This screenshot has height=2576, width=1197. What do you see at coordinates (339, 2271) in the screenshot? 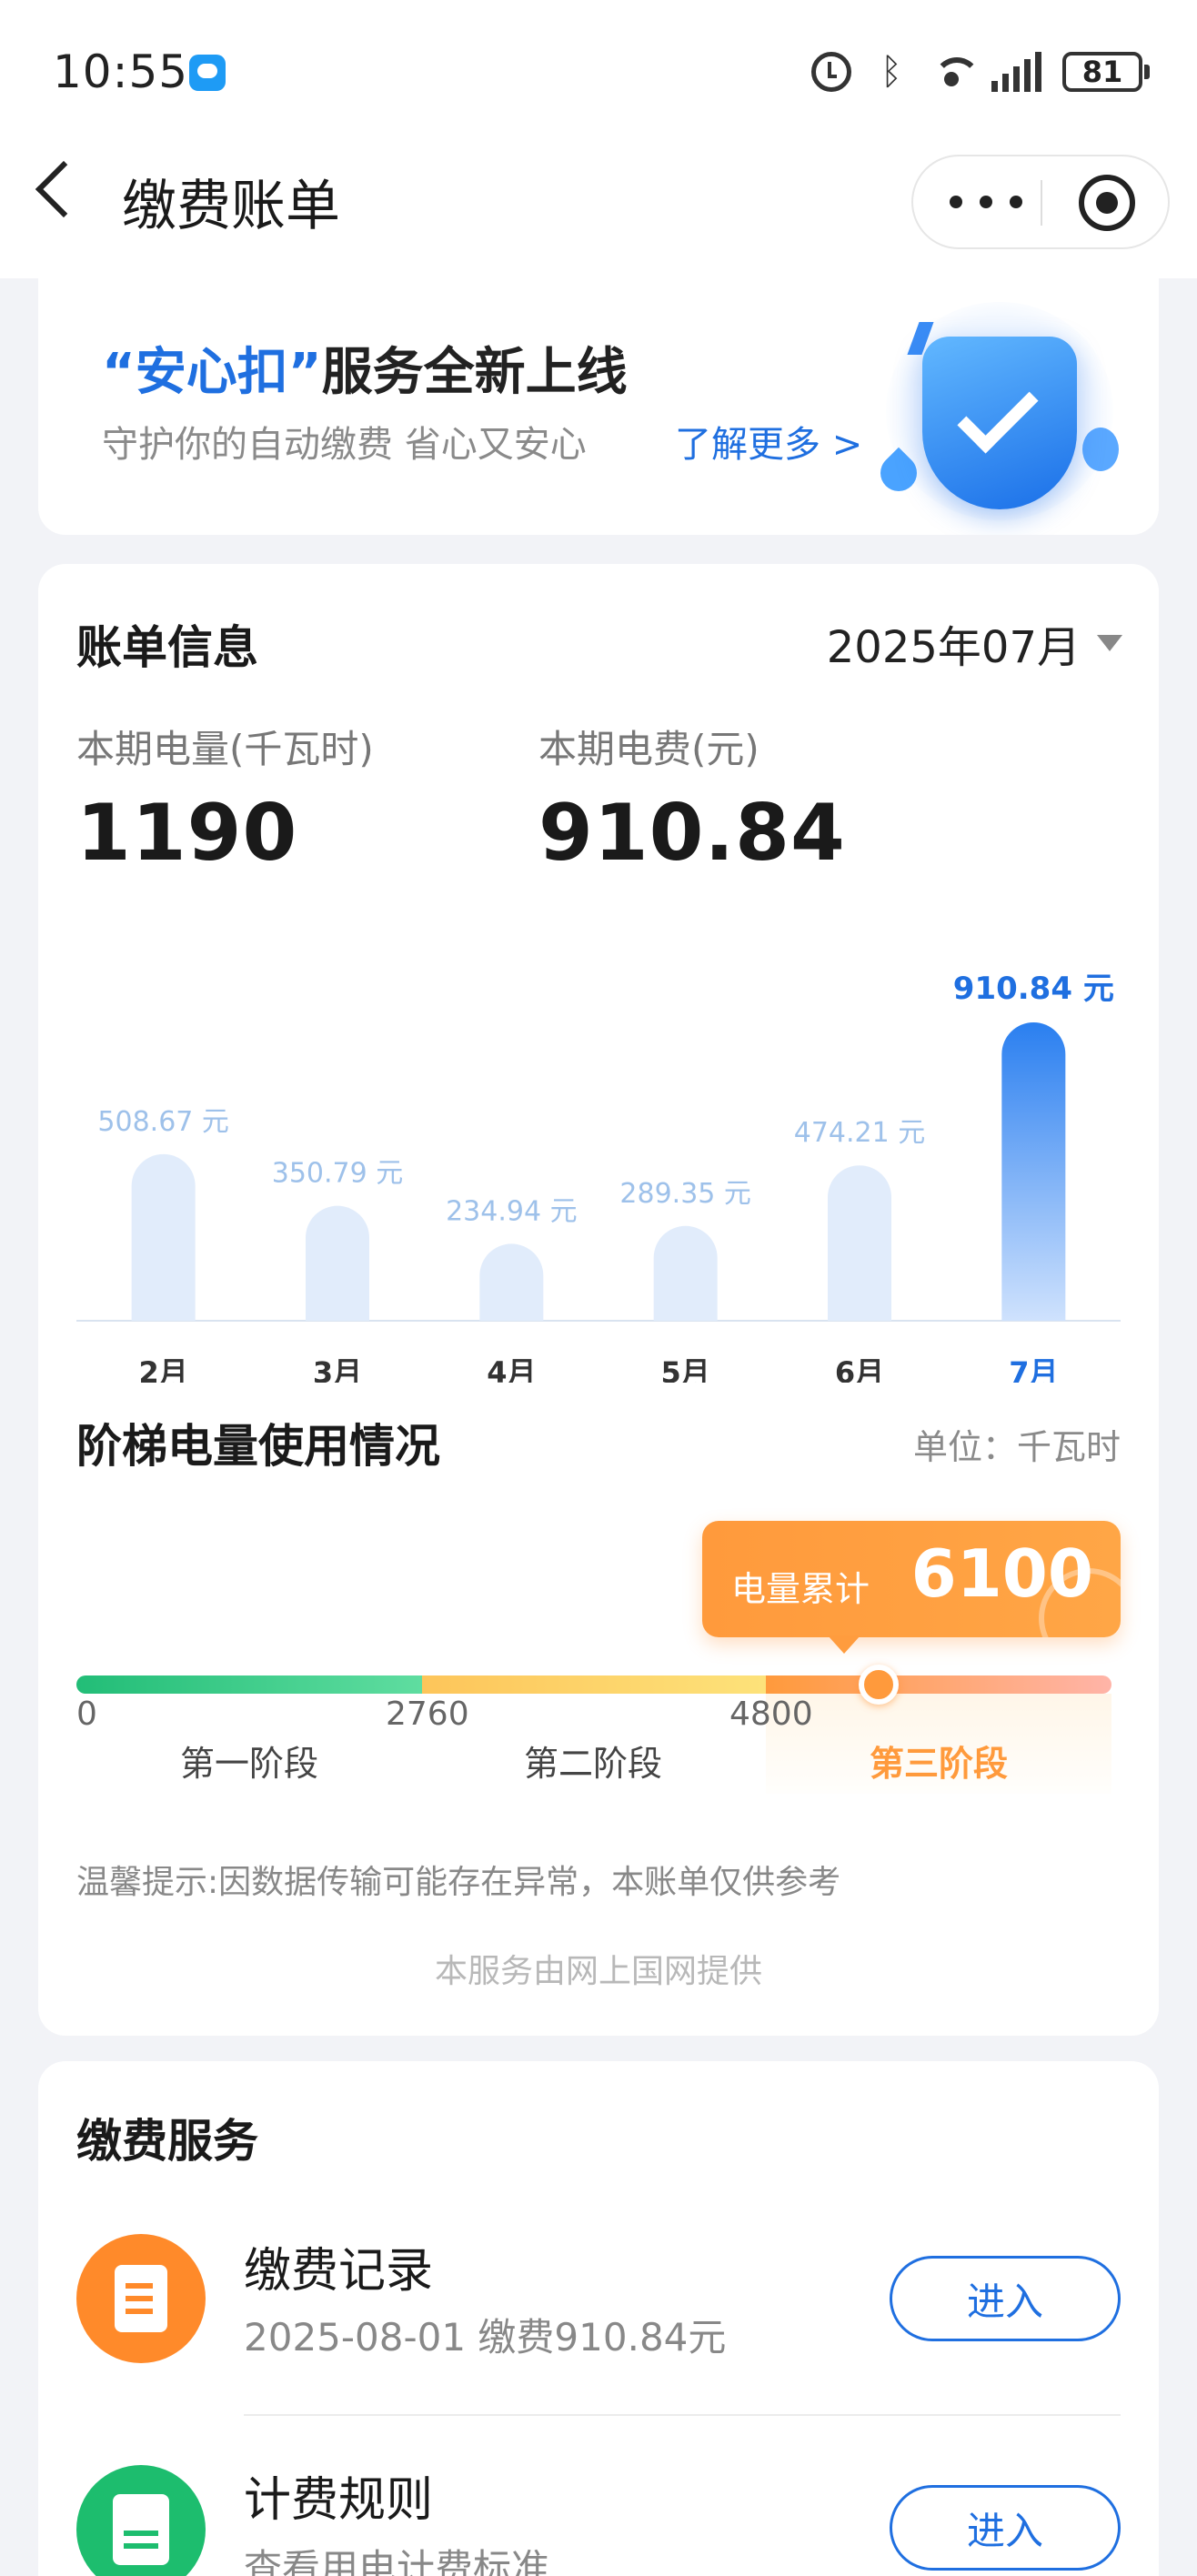
I see `payment-record-name: 缴费记录` at bounding box center [339, 2271].